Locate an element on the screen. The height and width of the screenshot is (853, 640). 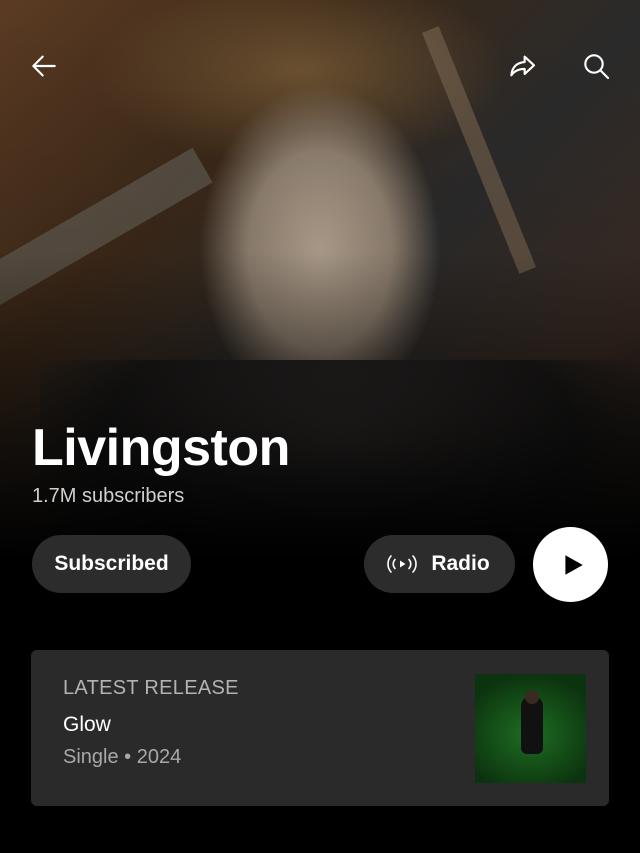
release-artwork is located at coordinates (530, 728).